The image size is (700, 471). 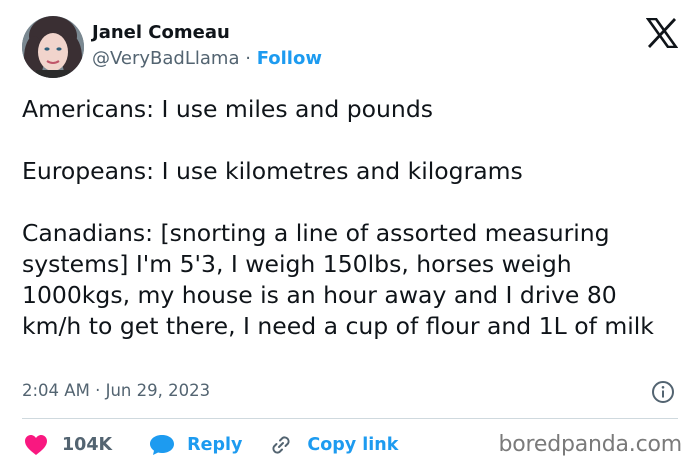 I want to click on action-bar: 104K Reply Copy link, so click(x=211, y=445).